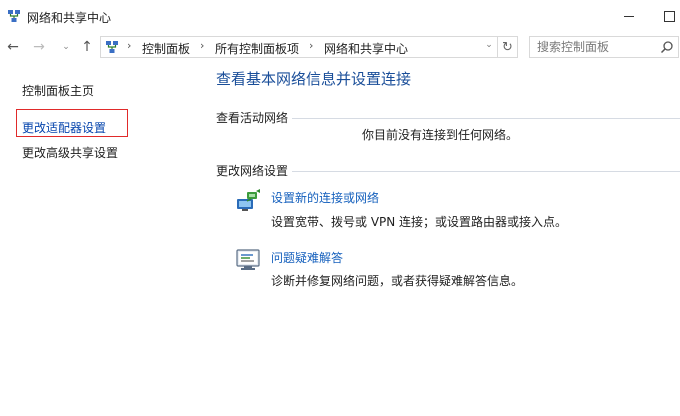 This screenshot has height=416, width=680. I want to click on search-box, so click(604, 47).